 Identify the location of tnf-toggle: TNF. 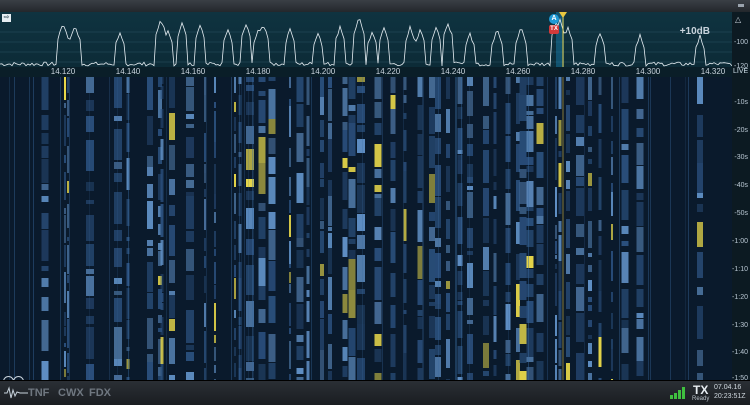
(38, 393).